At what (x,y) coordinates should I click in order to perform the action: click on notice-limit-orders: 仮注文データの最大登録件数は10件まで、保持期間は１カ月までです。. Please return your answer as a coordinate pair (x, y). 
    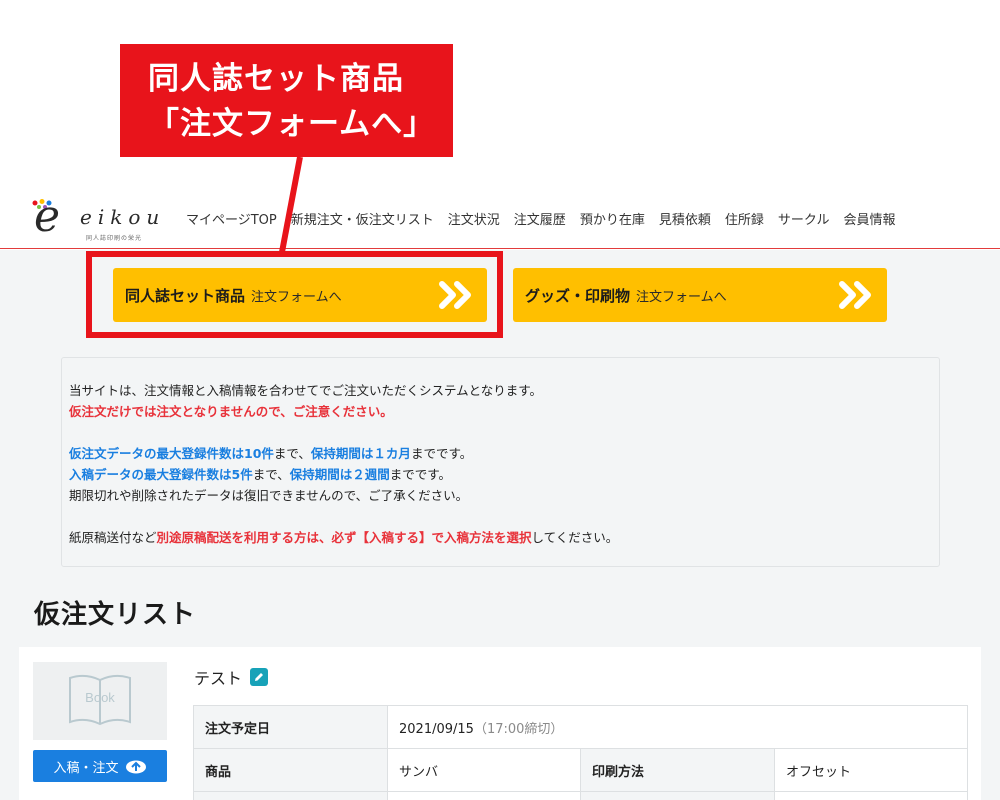
    Looking at the image, I should click on (271, 453).